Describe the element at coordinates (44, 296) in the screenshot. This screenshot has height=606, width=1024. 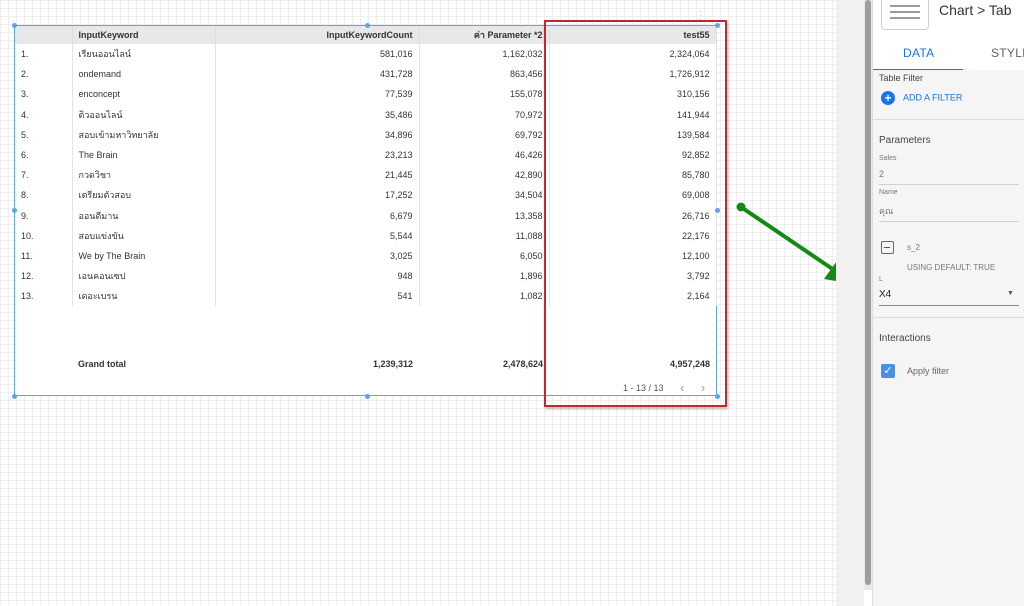
I see `row-index: 13.` at that location.